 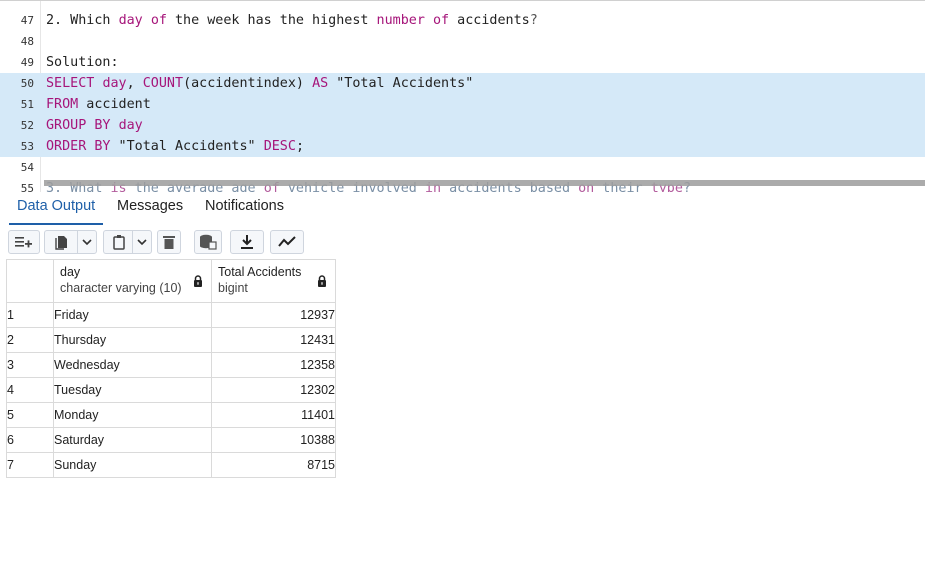 What do you see at coordinates (273, 415) in the screenshot?
I see `cell-total-accidents: 11401` at bounding box center [273, 415].